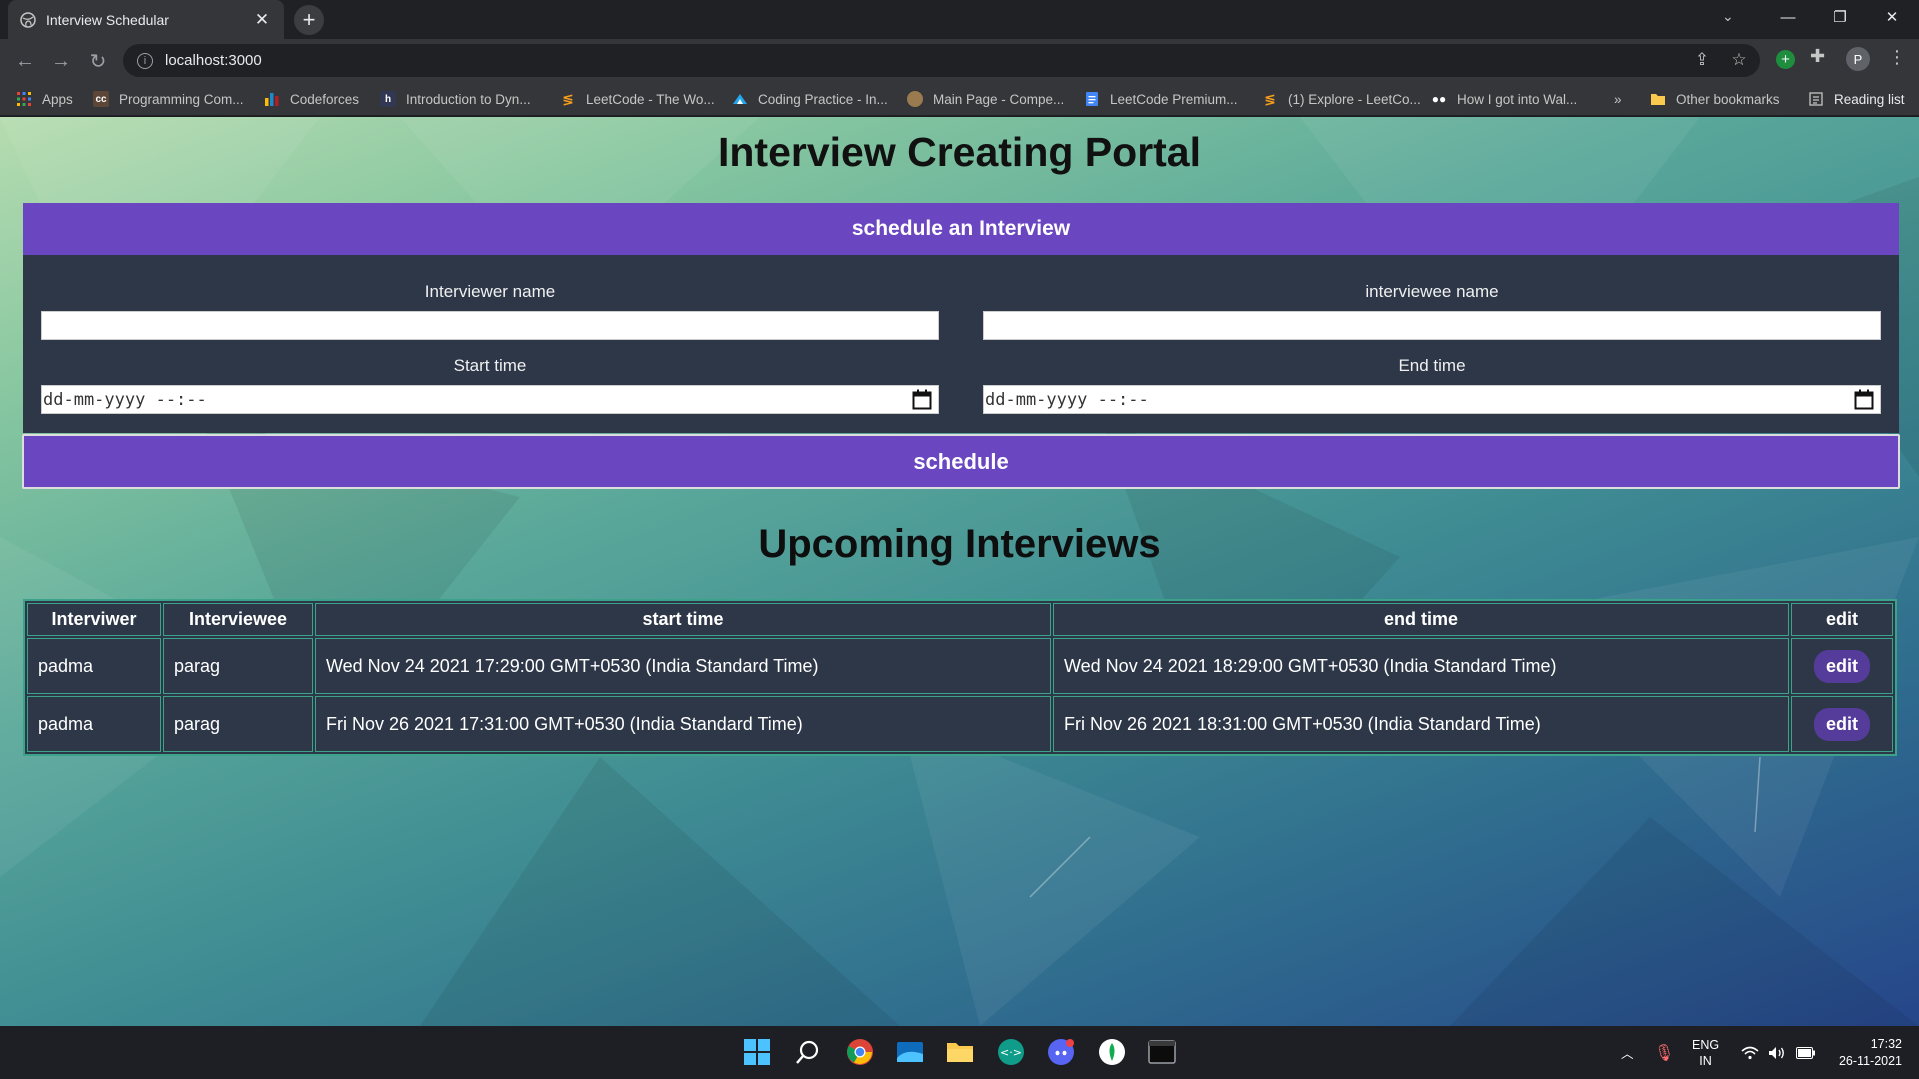 The image size is (1919, 1079). What do you see at coordinates (272, 99) in the screenshot?
I see `codeforces-icon` at bounding box center [272, 99].